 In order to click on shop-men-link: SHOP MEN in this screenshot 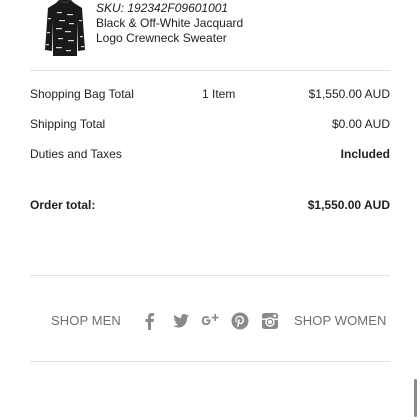, I will do `click(86, 321)`.